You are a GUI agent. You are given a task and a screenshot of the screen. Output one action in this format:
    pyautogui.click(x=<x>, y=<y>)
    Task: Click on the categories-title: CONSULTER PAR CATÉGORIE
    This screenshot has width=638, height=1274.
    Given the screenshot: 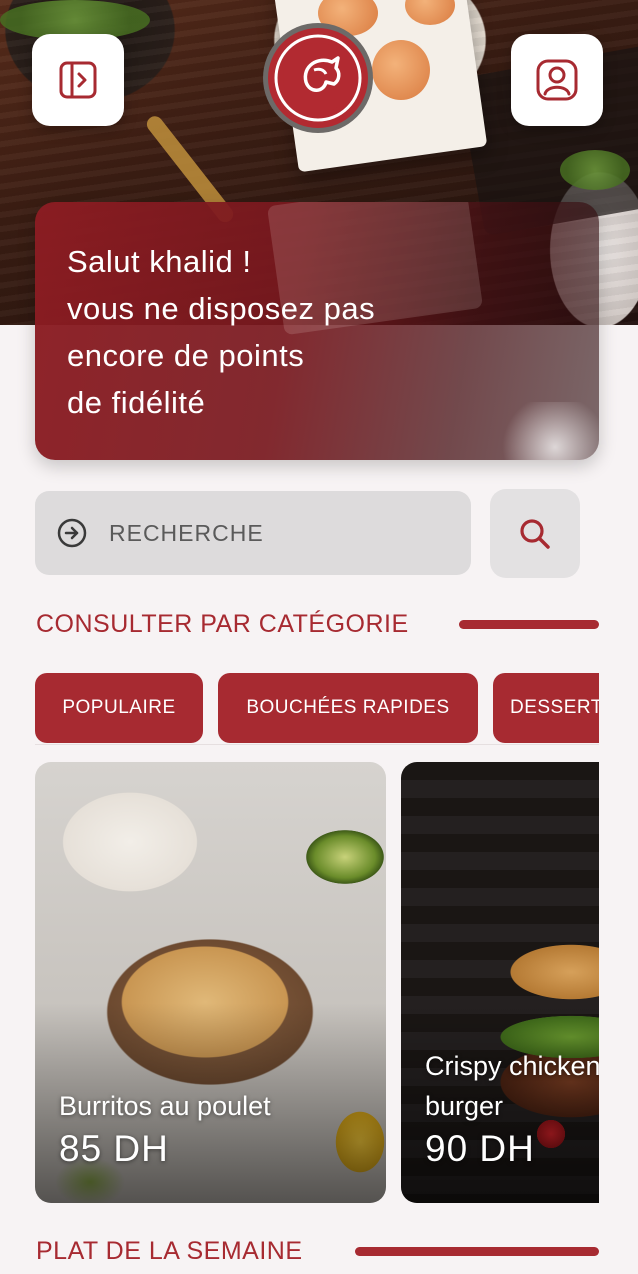 What is the action you would take?
    pyautogui.click(x=222, y=624)
    